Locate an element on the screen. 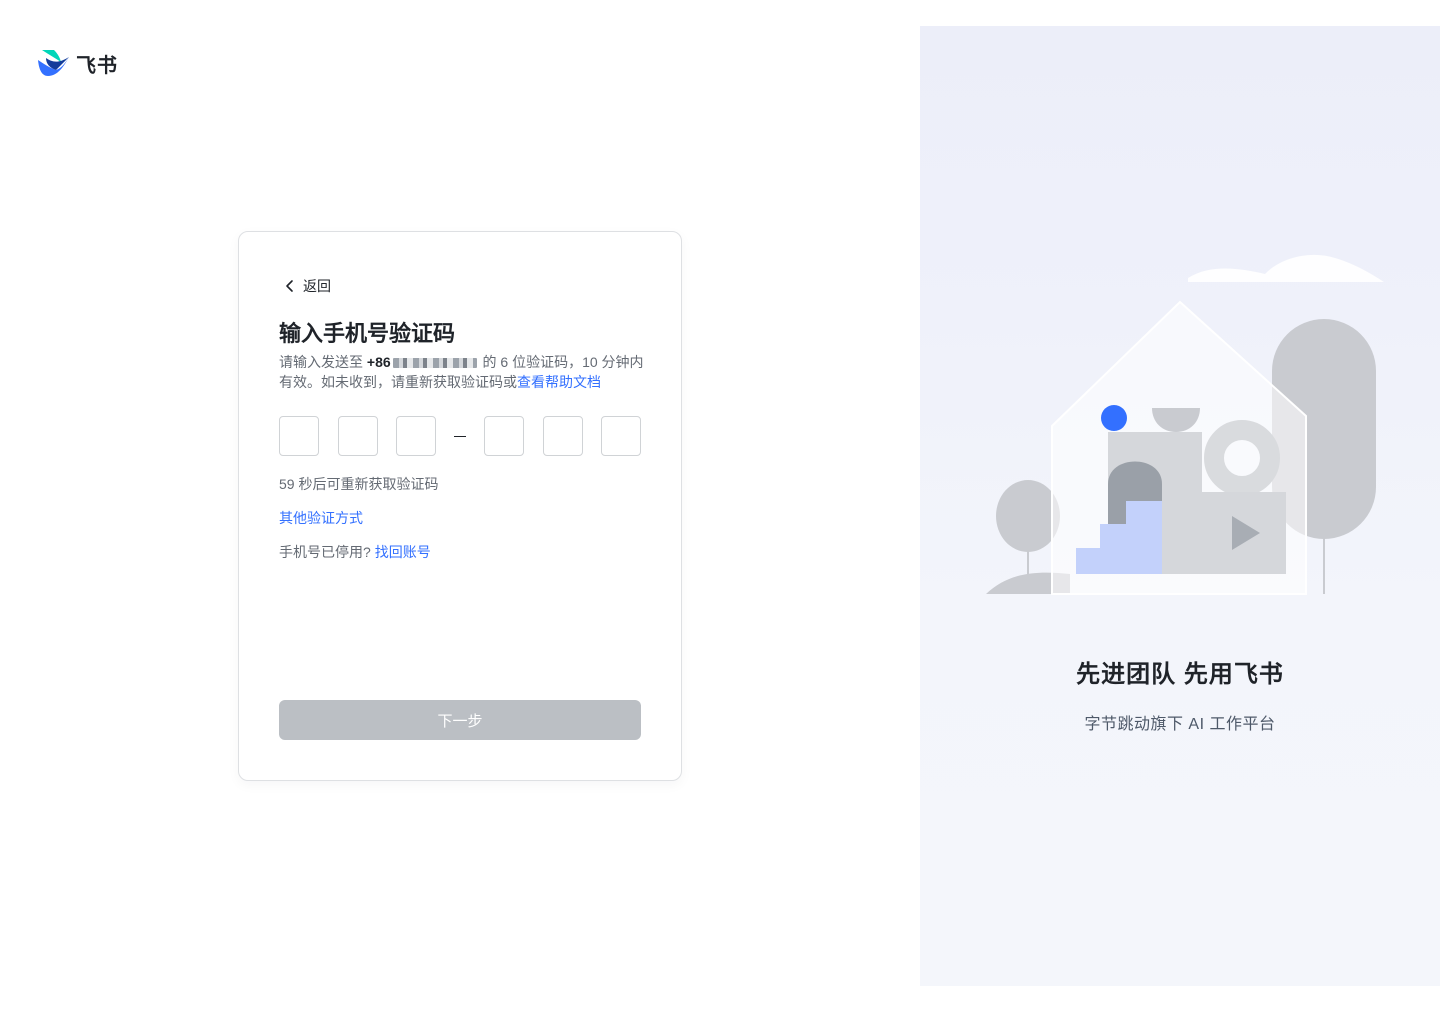 This screenshot has height=1012, width=1440. next-button: 下一步 is located at coordinates (460, 720).